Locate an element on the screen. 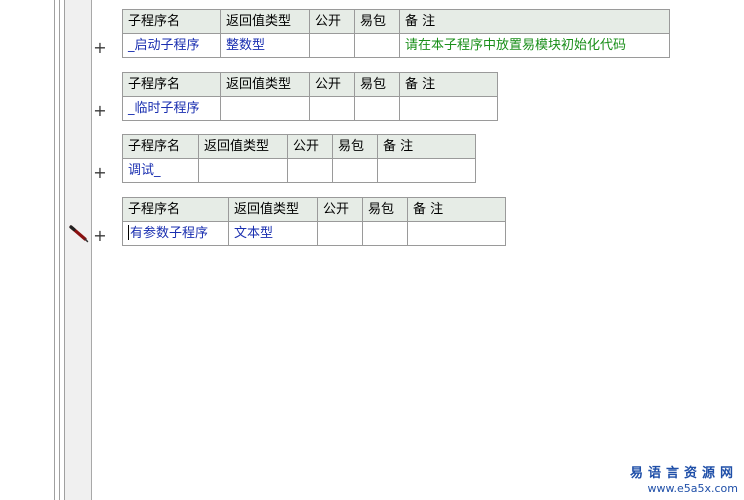 This screenshot has height=500, width=744. subroutine-name-text: 有参数子程序 is located at coordinates (169, 233).